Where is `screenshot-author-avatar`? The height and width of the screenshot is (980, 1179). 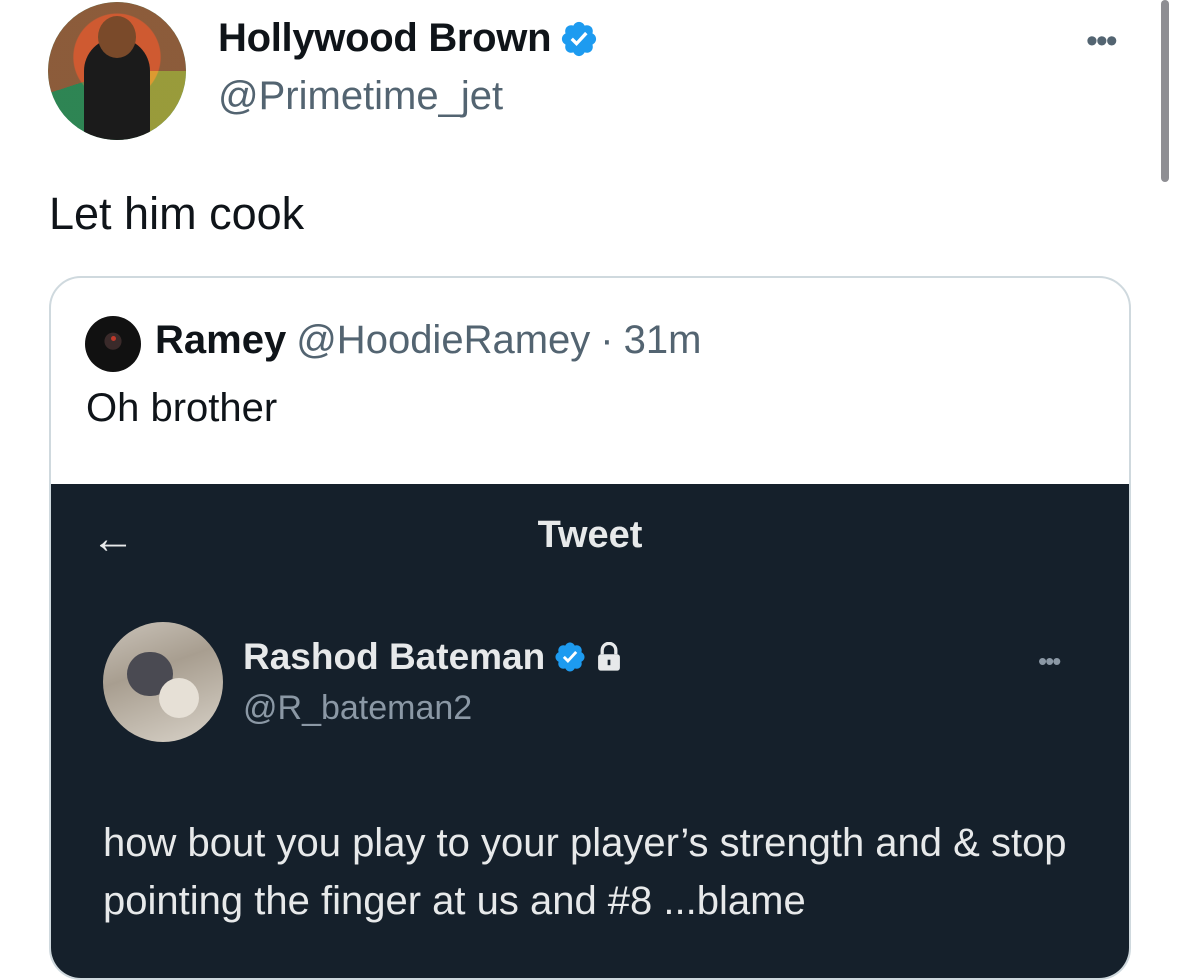
screenshot-author-avatar is located at coordinates (163, 682).